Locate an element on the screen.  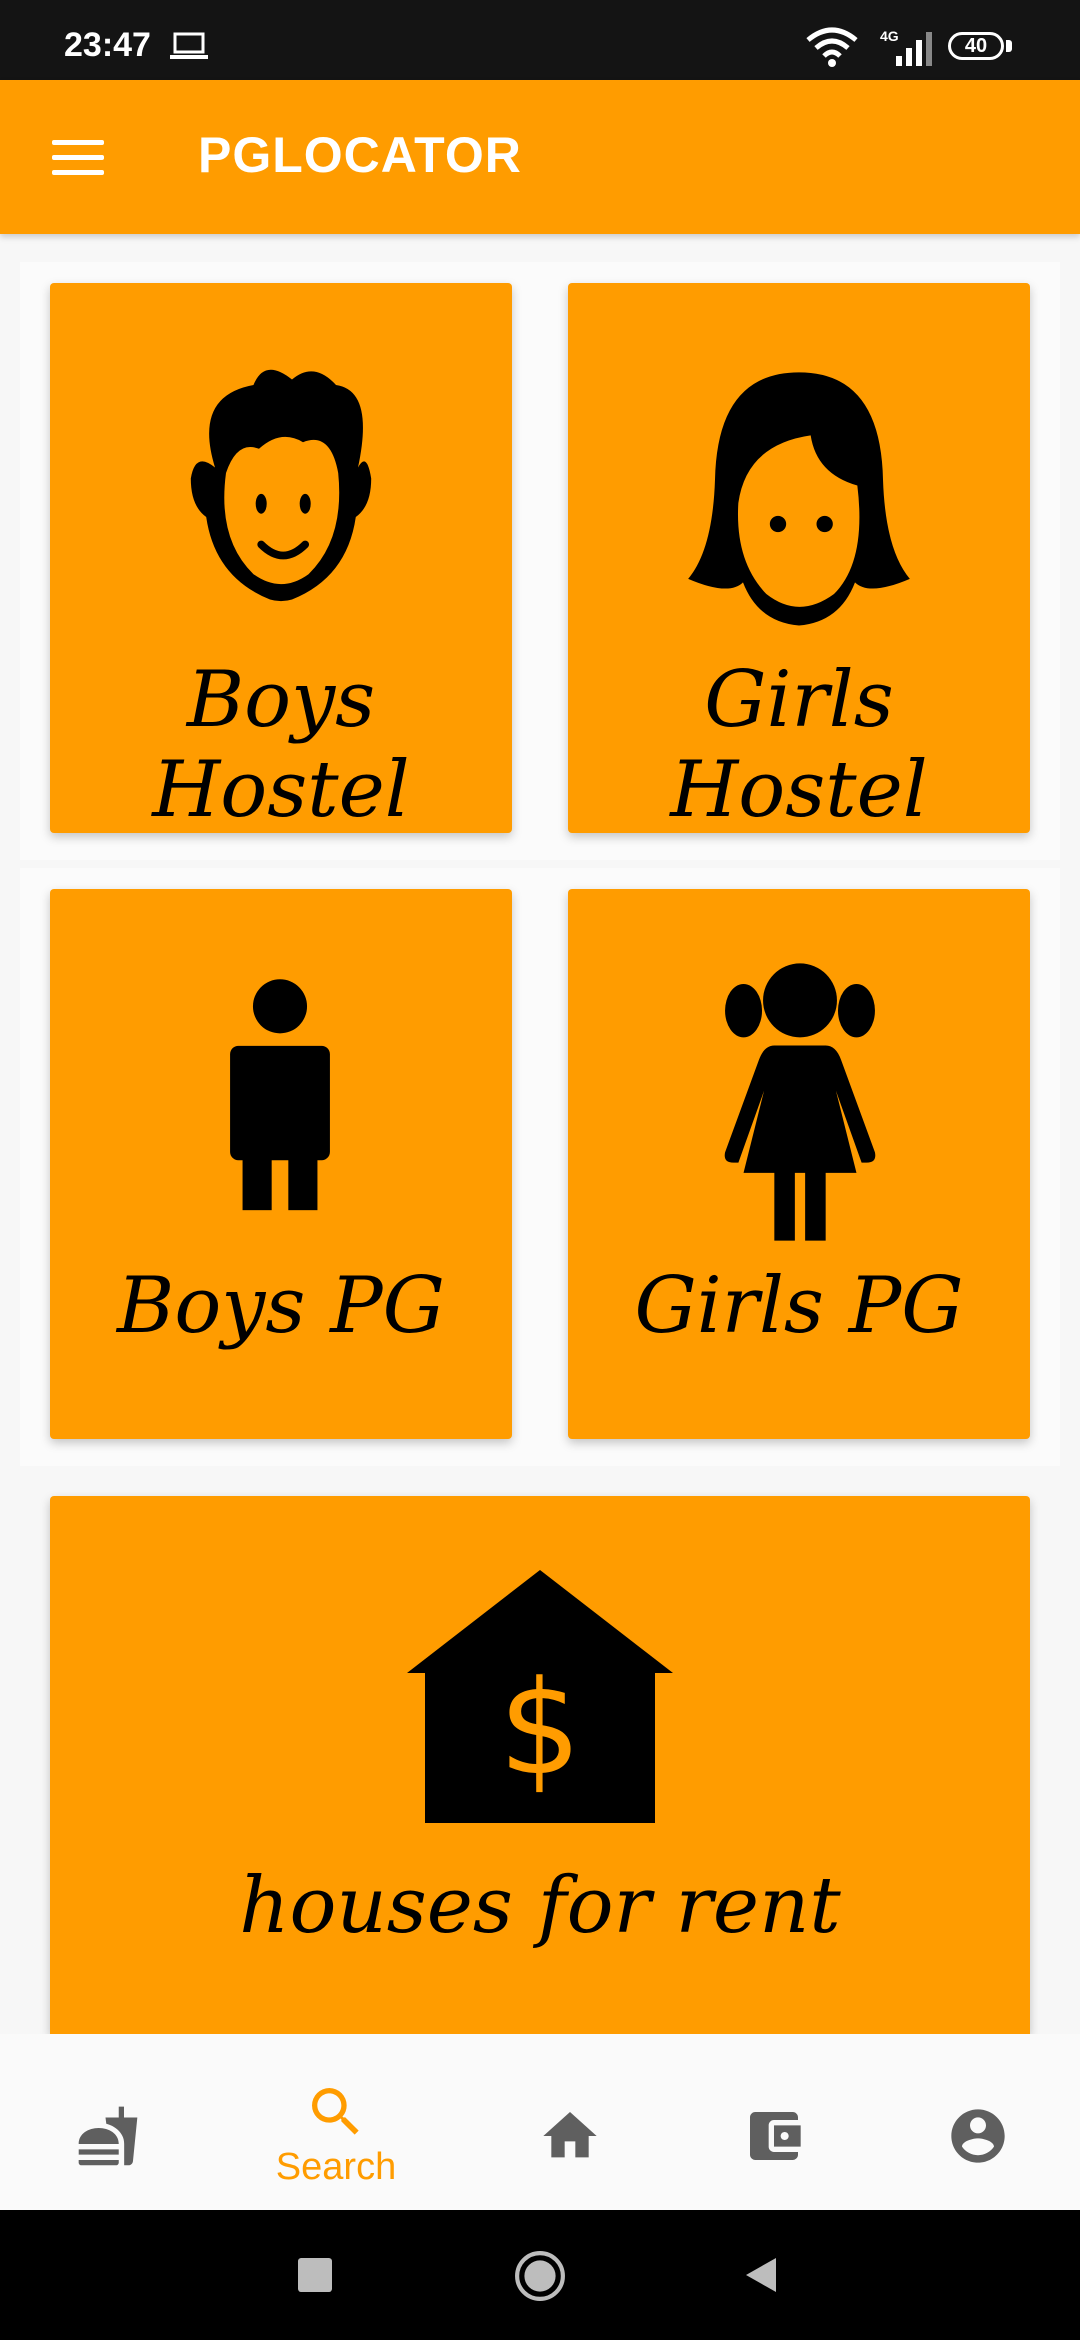
home-icon is located at coordinates (570, 2135).